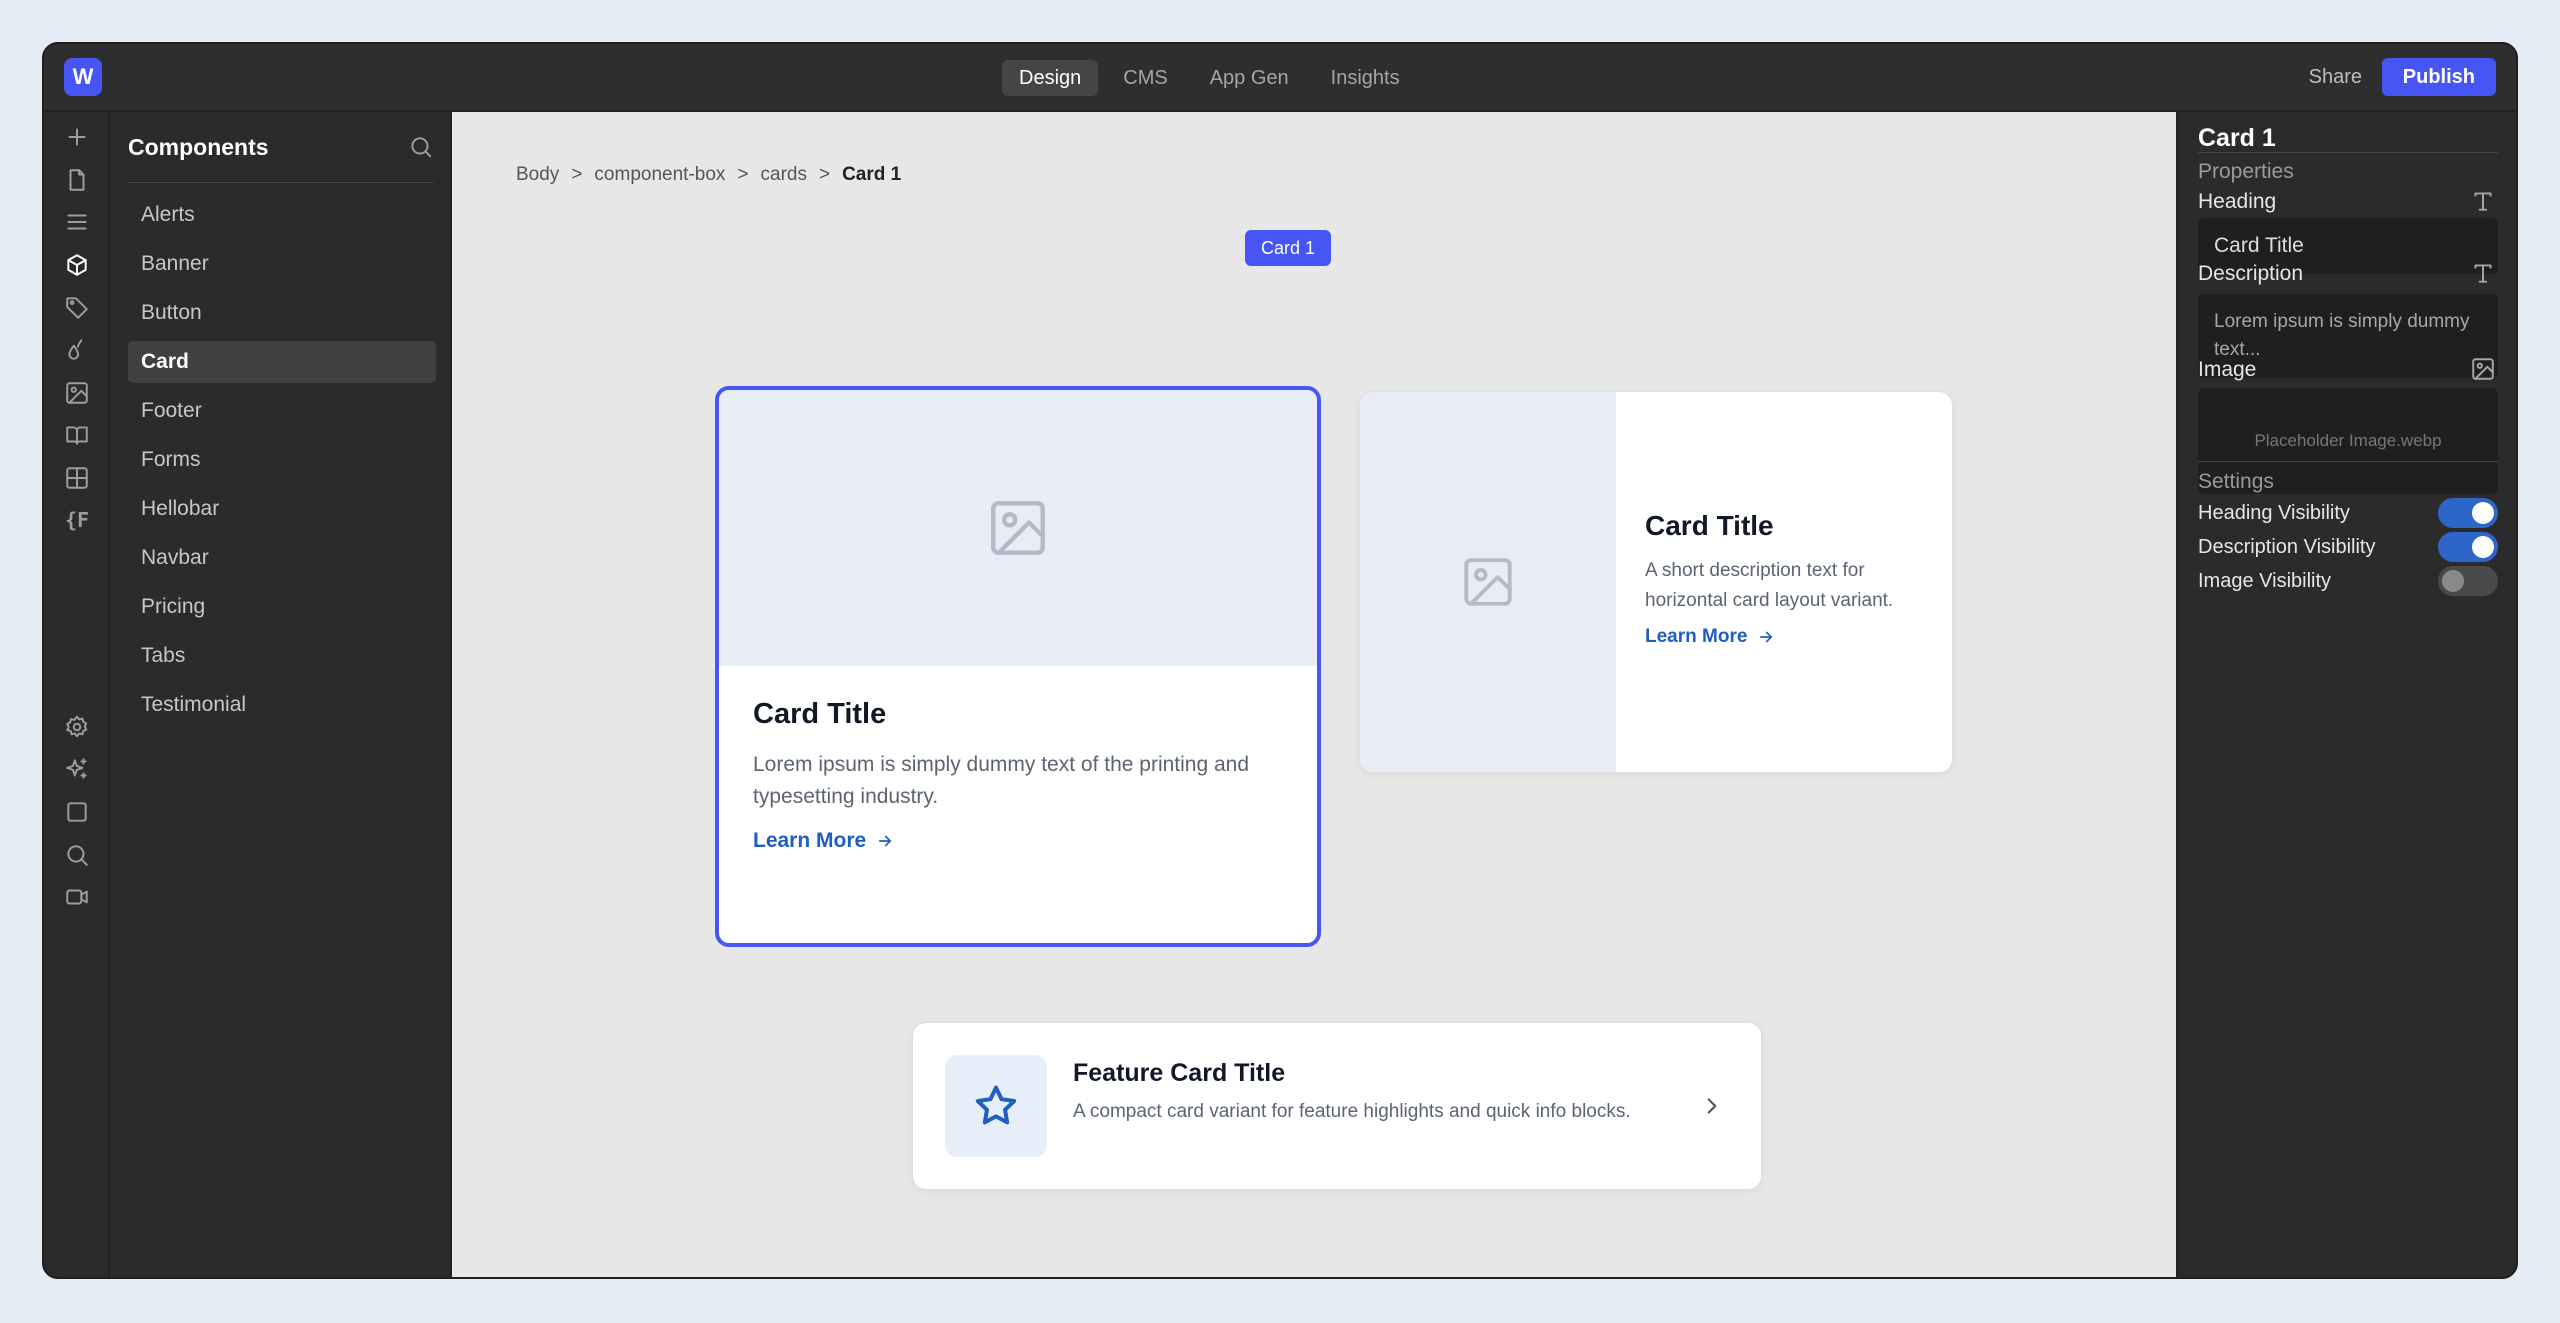  I want to click on heading-visibility-label: Heading Visibility, so click(2274, 512).